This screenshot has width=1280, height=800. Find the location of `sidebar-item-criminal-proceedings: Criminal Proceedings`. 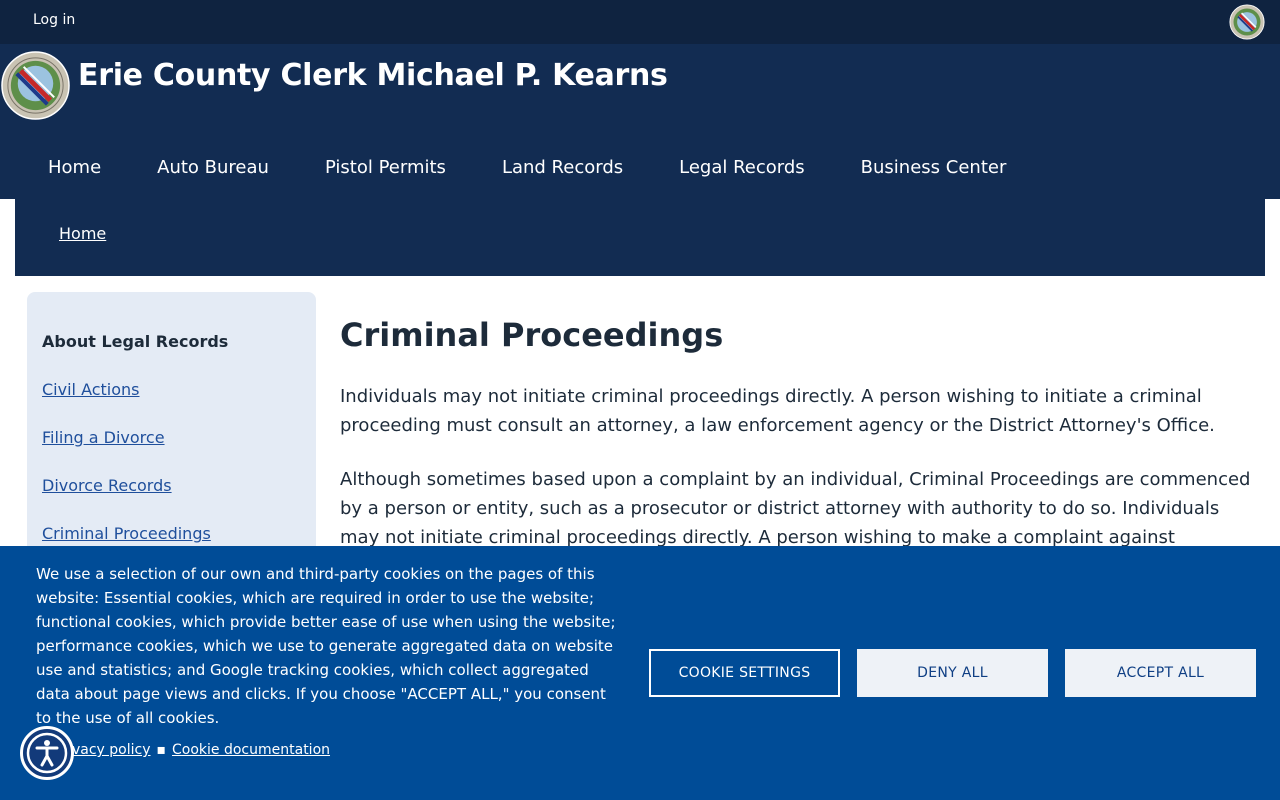

sidebar-item-criminal-proceedings: Criminal Proceedings is located at coordinates (126, 533).